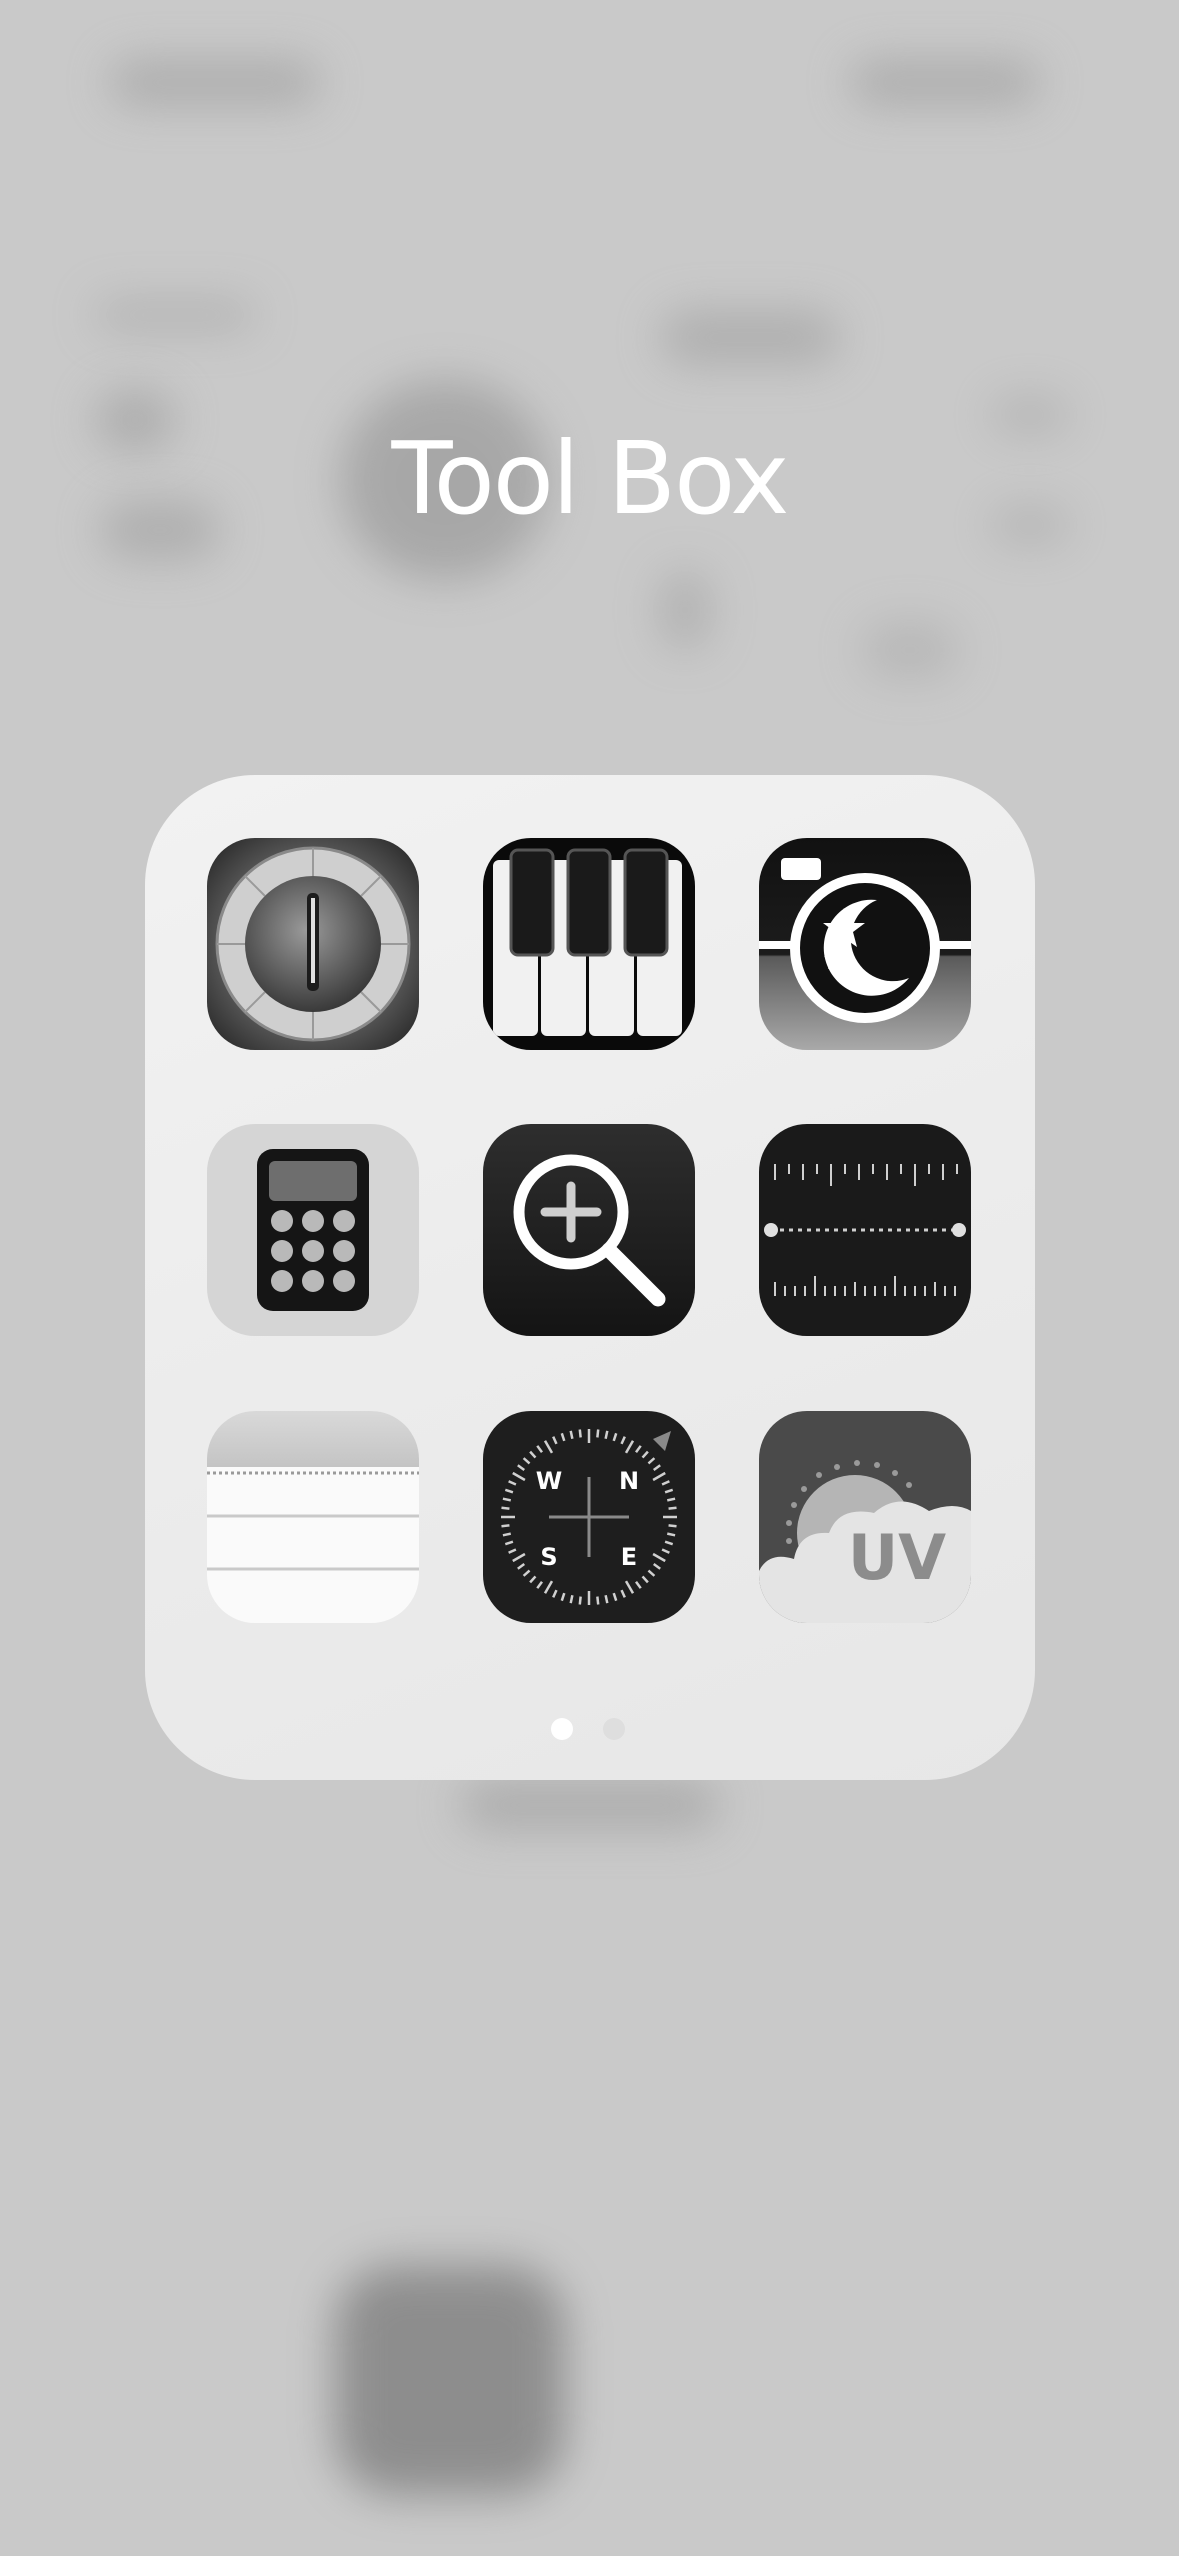 The image size is (1179, 2556). Describe the element at coordinates (629, 1481) in the screenshot. I see `compass-north-label: N` at that location.